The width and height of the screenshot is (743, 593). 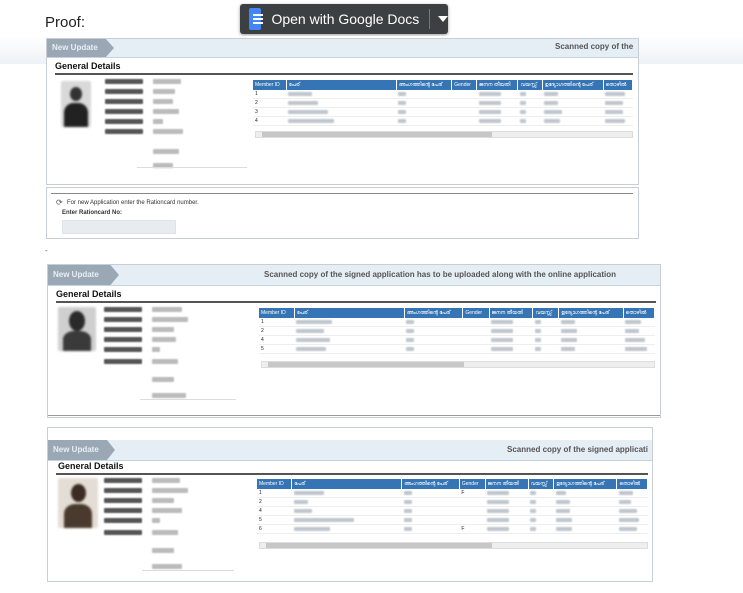 I want to click on rationcard-label: Enter Rationcard No:, so click(x=92, y=213).